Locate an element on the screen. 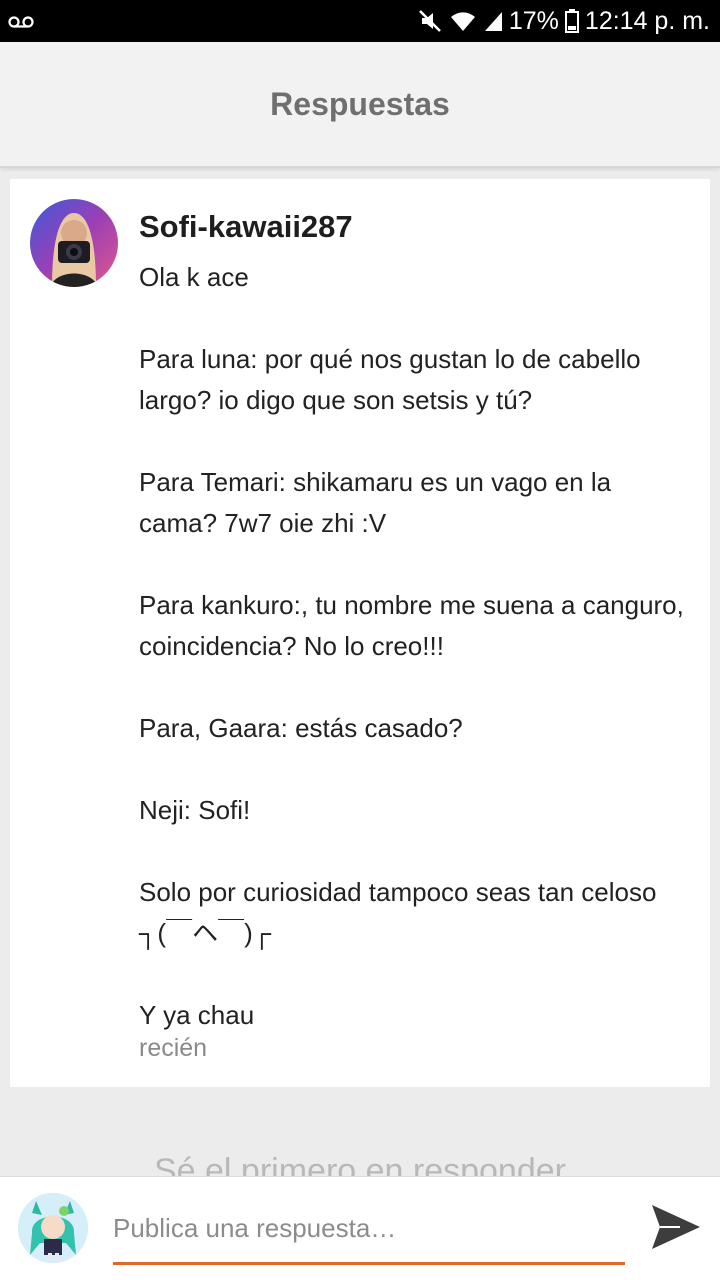  send-icon is located at coordinates (676, 1229).